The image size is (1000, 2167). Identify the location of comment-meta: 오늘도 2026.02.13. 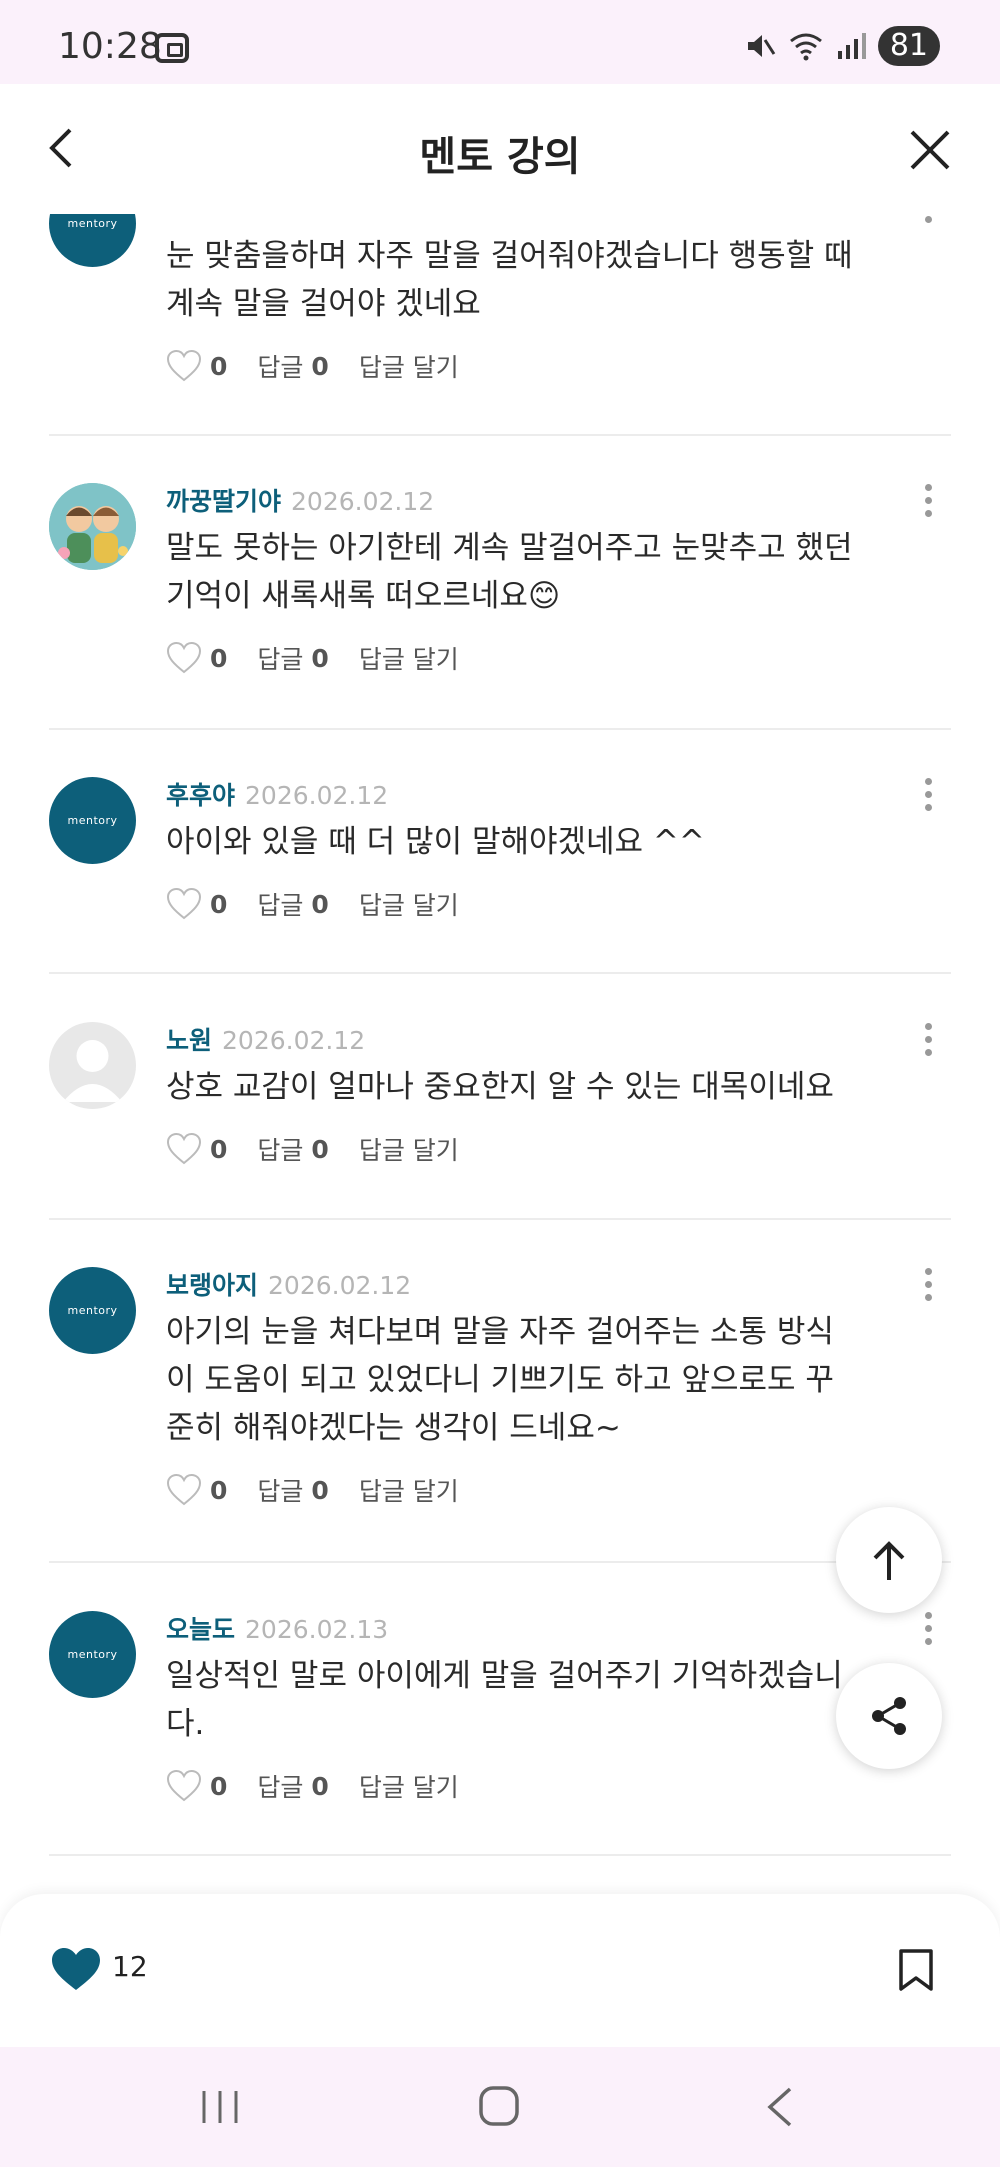
(277, 1628).